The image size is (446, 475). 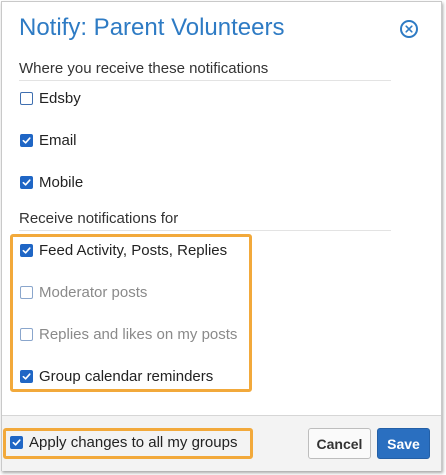 I want to click on apply-all-label: Apply changes to all my groups, so click(x=133, y=442).